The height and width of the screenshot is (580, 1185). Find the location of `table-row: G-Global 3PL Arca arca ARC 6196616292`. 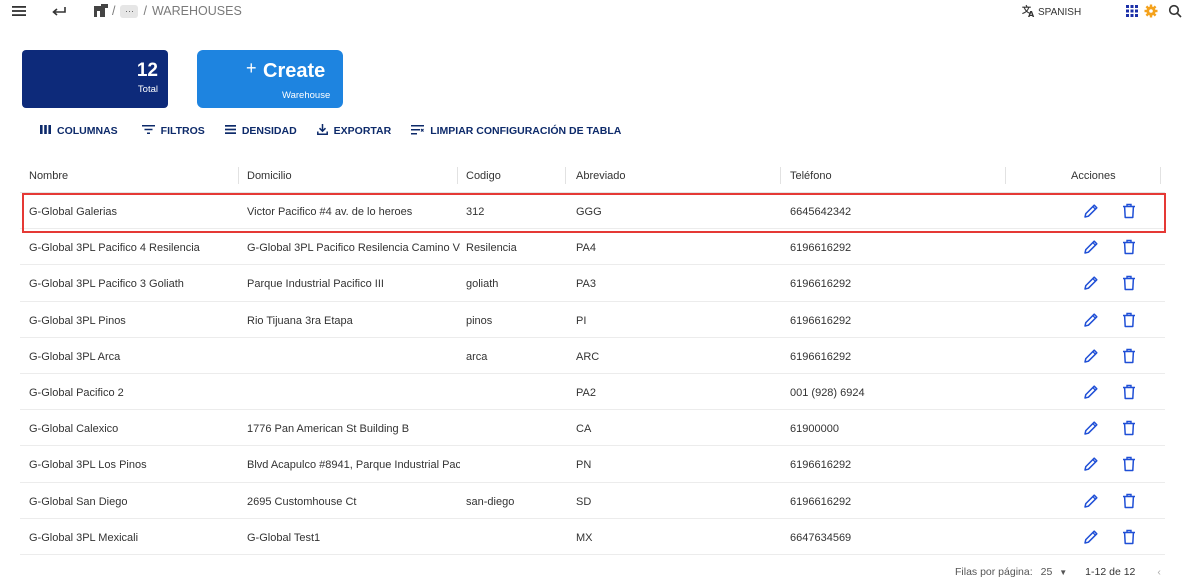

table-row: G-Global 3PL Arca arca ARC 6196616292 is located at coordinates (592, 356).